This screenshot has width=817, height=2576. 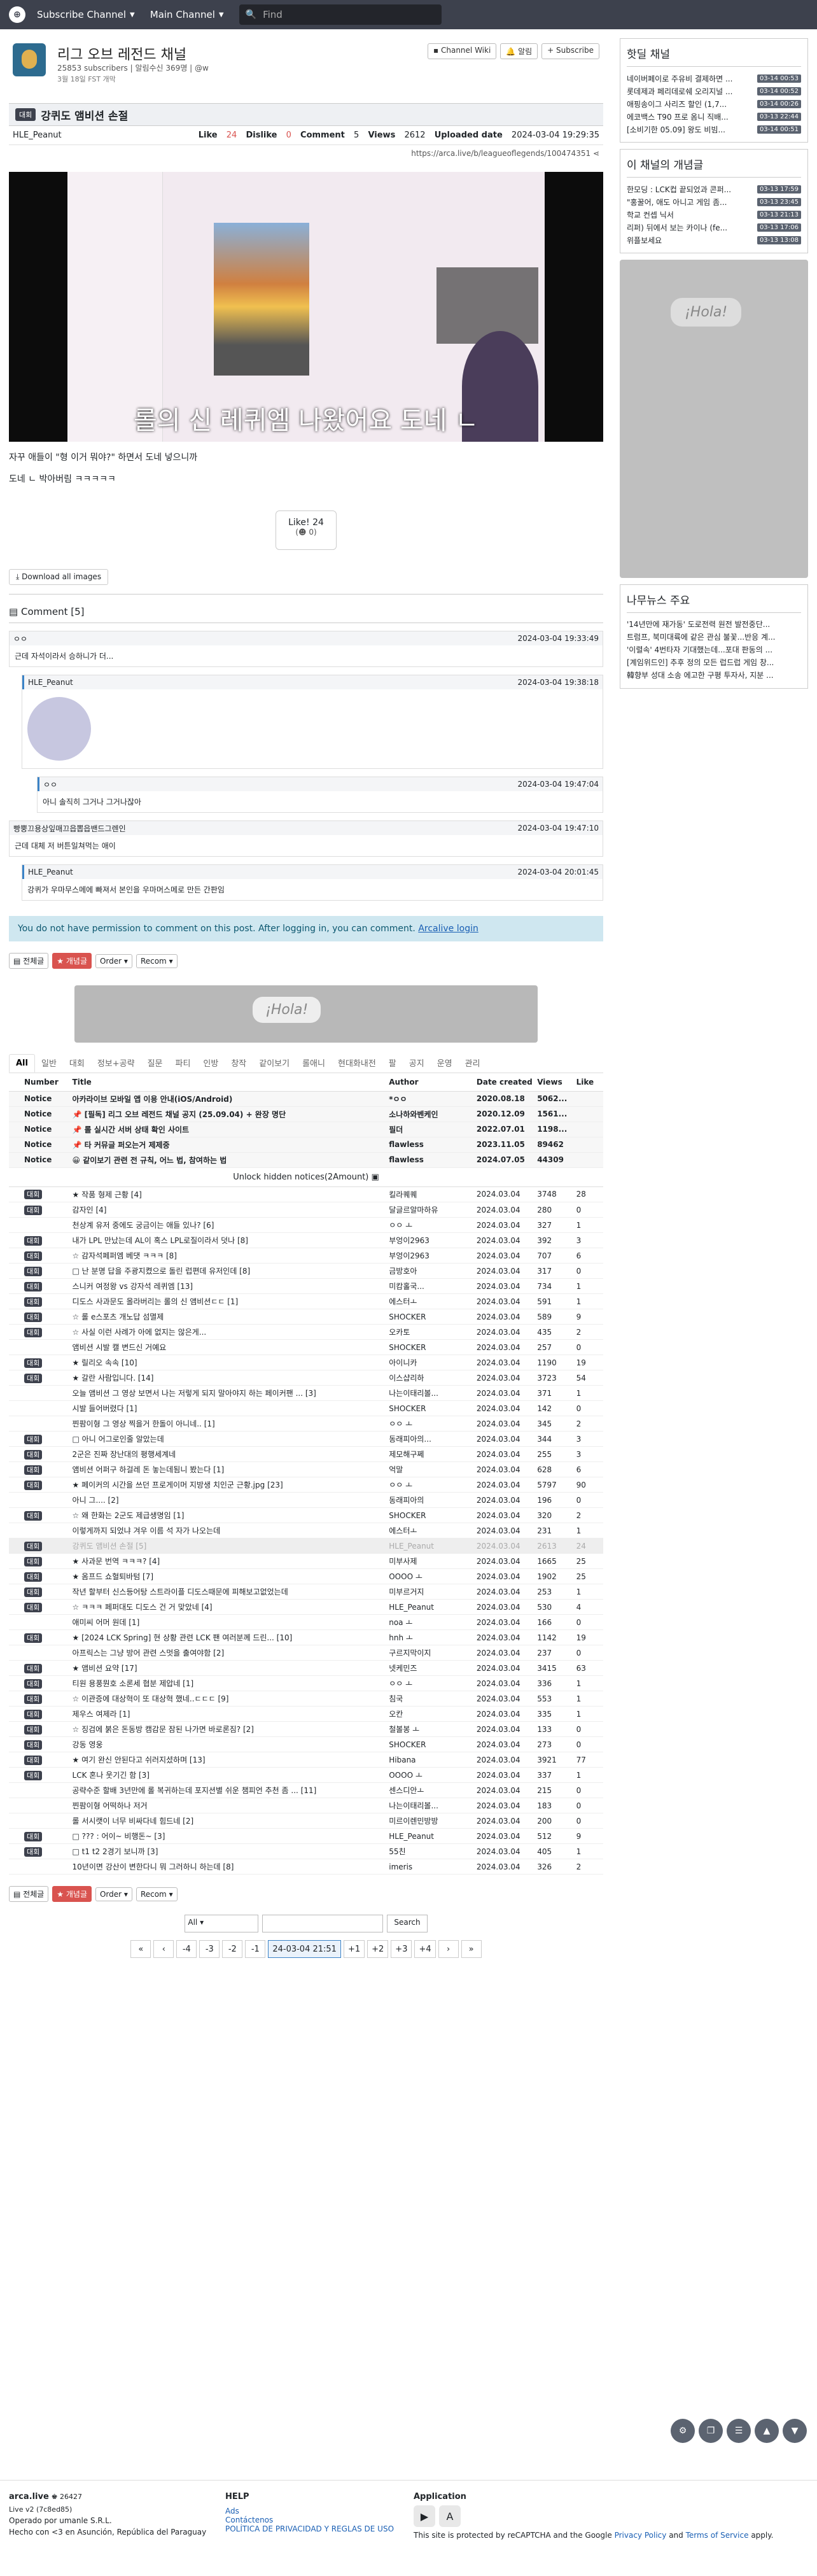 I want to click on best-posts-button: ★ 개념글, so click(x=72, y=1894).